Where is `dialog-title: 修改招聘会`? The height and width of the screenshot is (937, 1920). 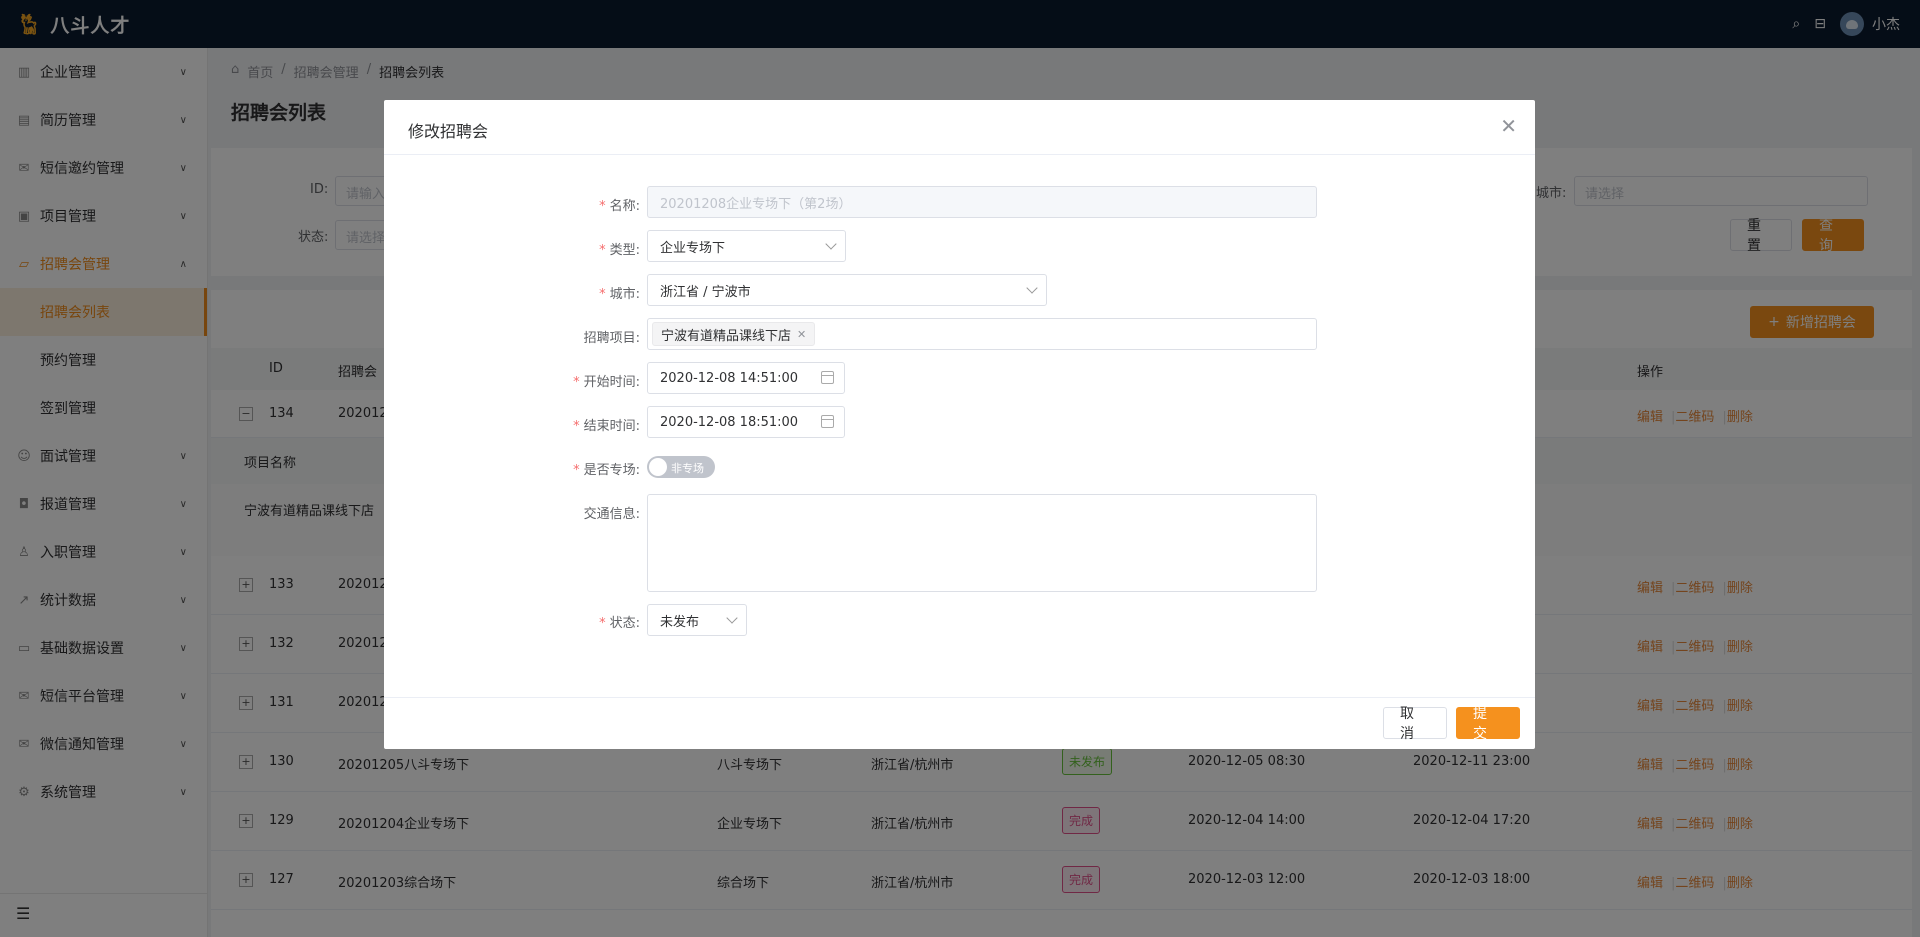
dialog-title: 修改招聘会 is located at coordinates (448, 131).